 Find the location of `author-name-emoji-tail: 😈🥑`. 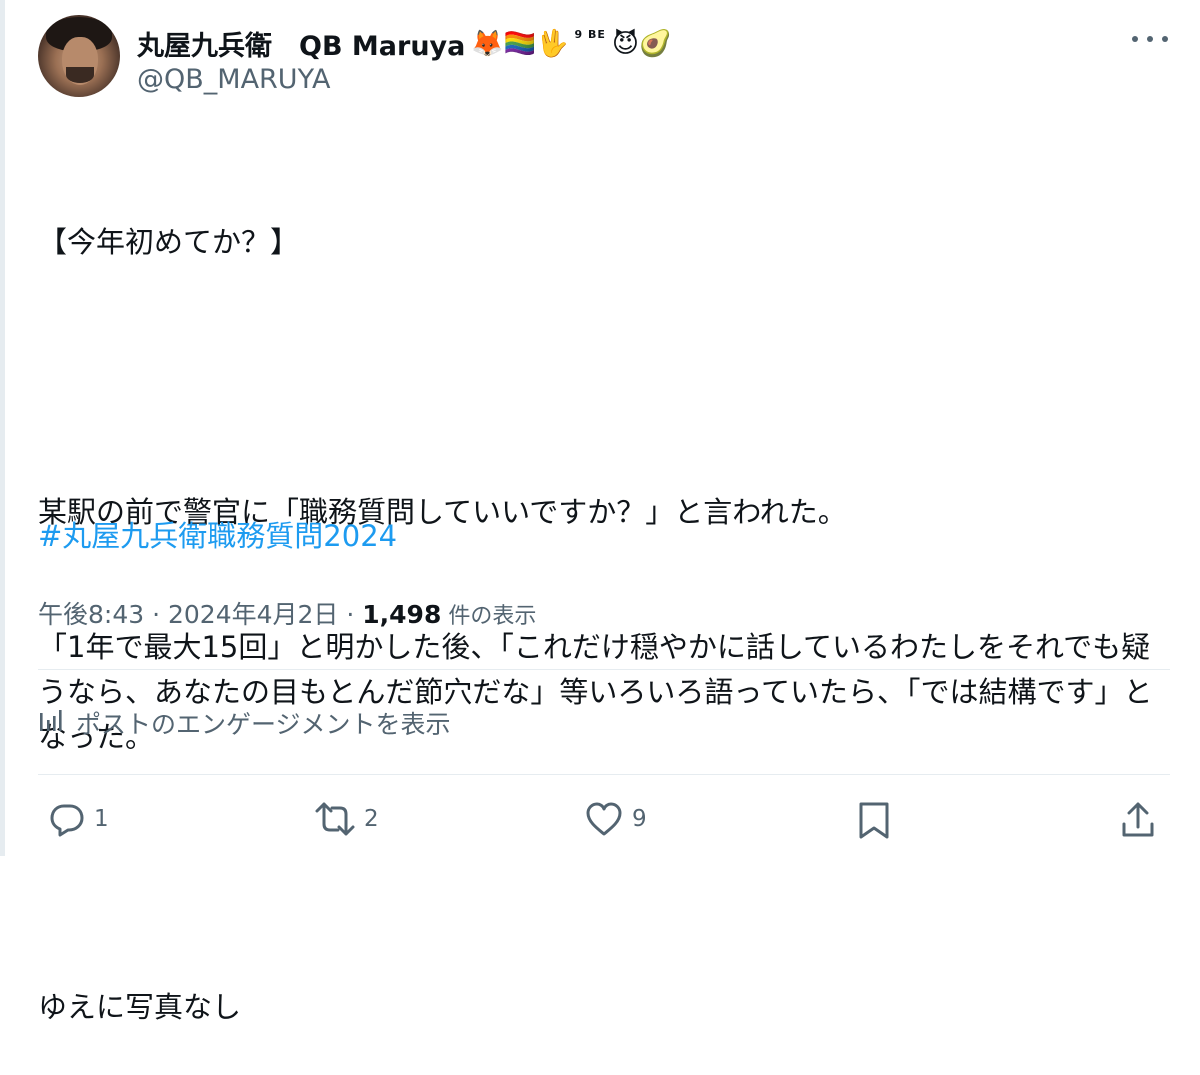

author-name-emoji-tail: 😈🥑 is located at coordinates (641, 43).